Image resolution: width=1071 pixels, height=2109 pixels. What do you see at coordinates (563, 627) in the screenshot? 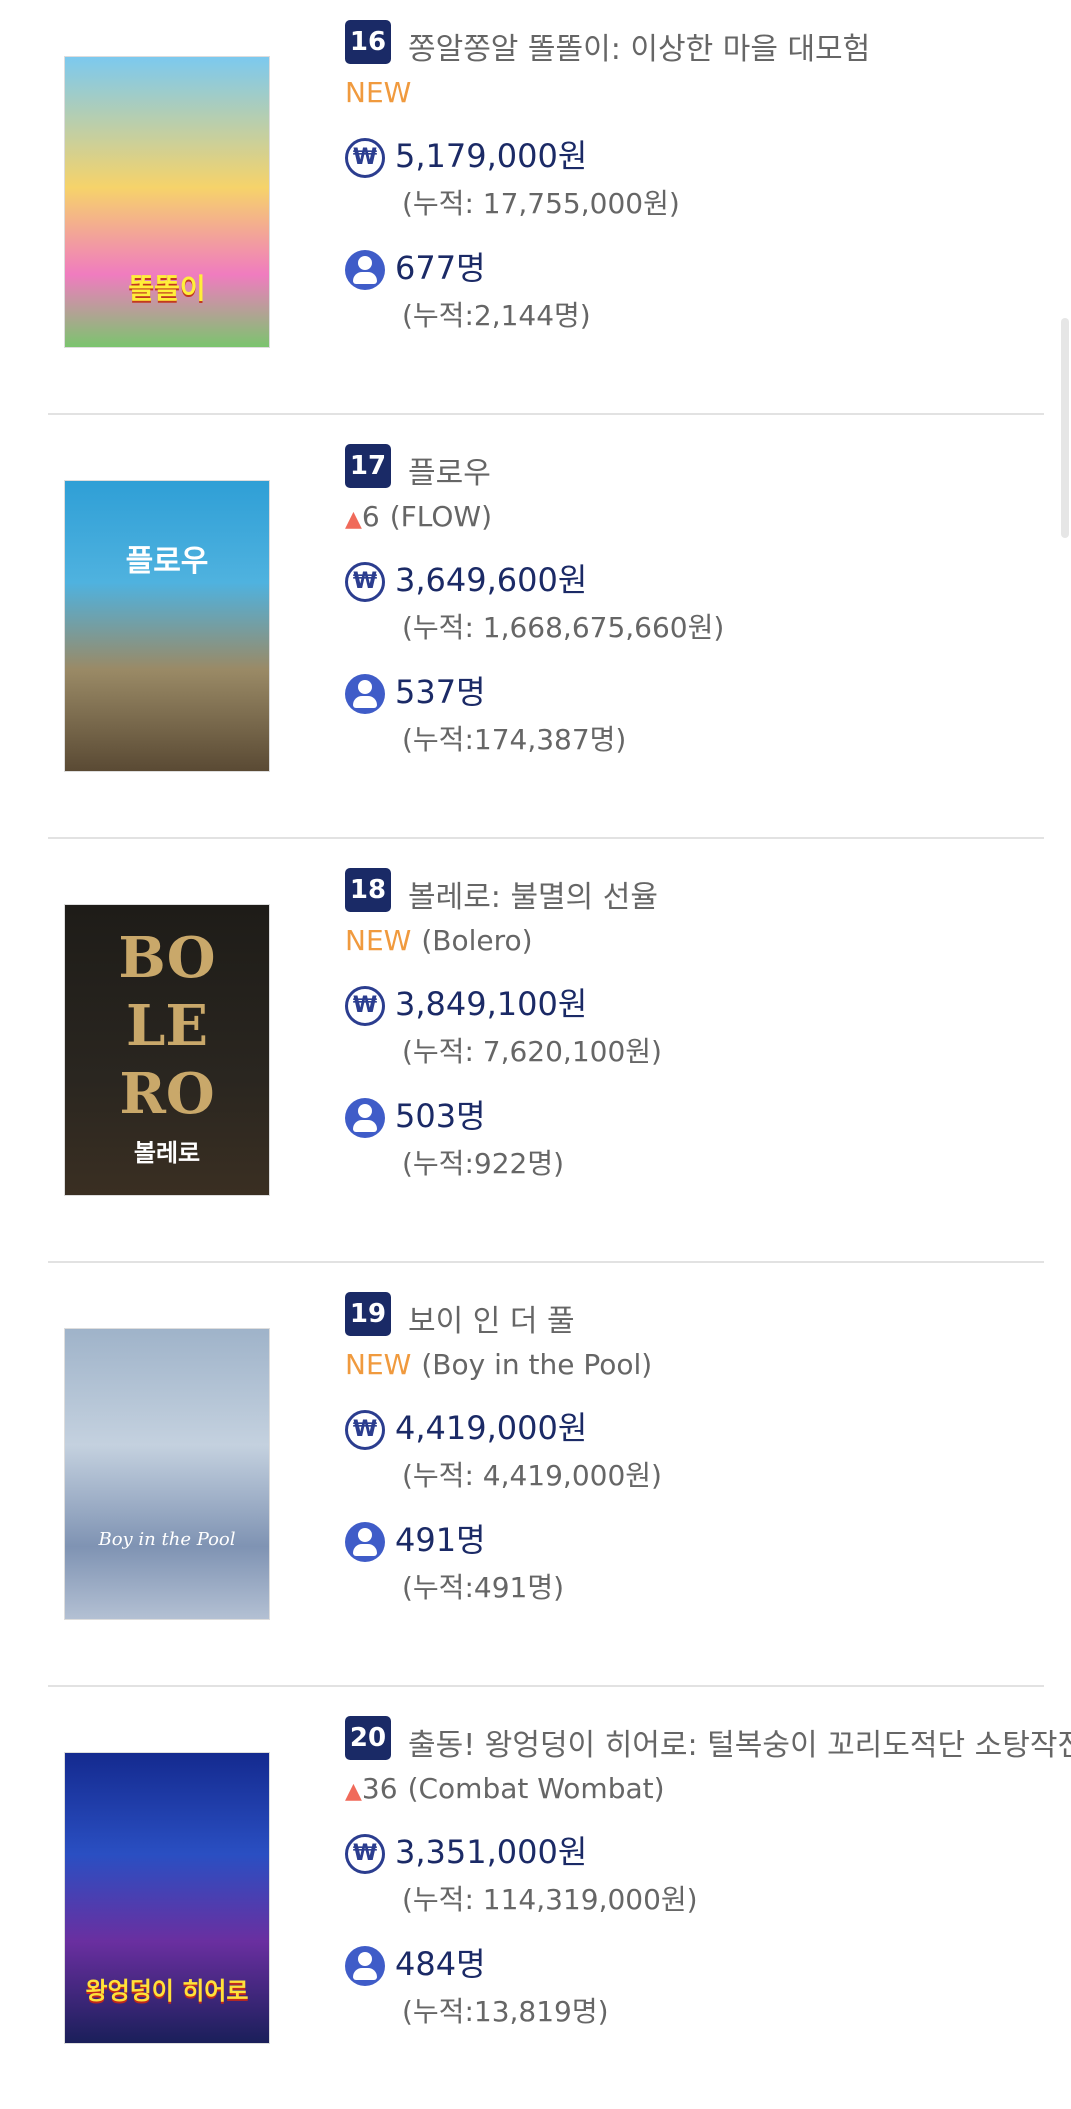
I see `revenue-cumulative: (누적: 1,668,675,660원)` at bounding box center [563, 627].